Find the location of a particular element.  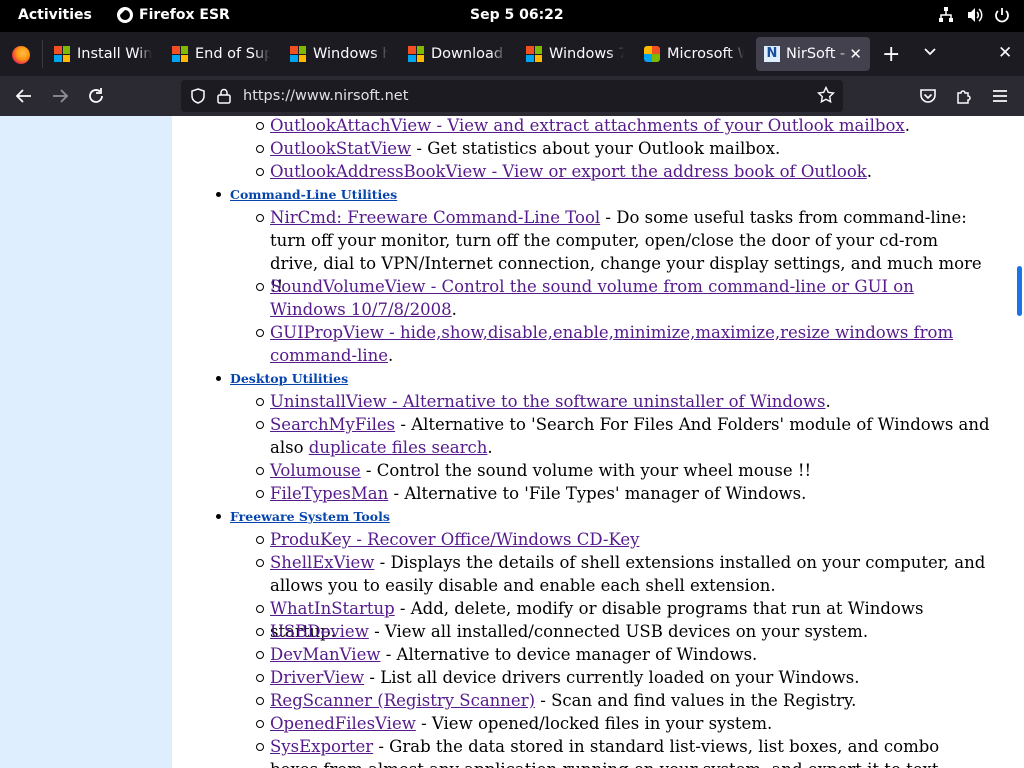

system-tray is located at coordinates (974, 15).